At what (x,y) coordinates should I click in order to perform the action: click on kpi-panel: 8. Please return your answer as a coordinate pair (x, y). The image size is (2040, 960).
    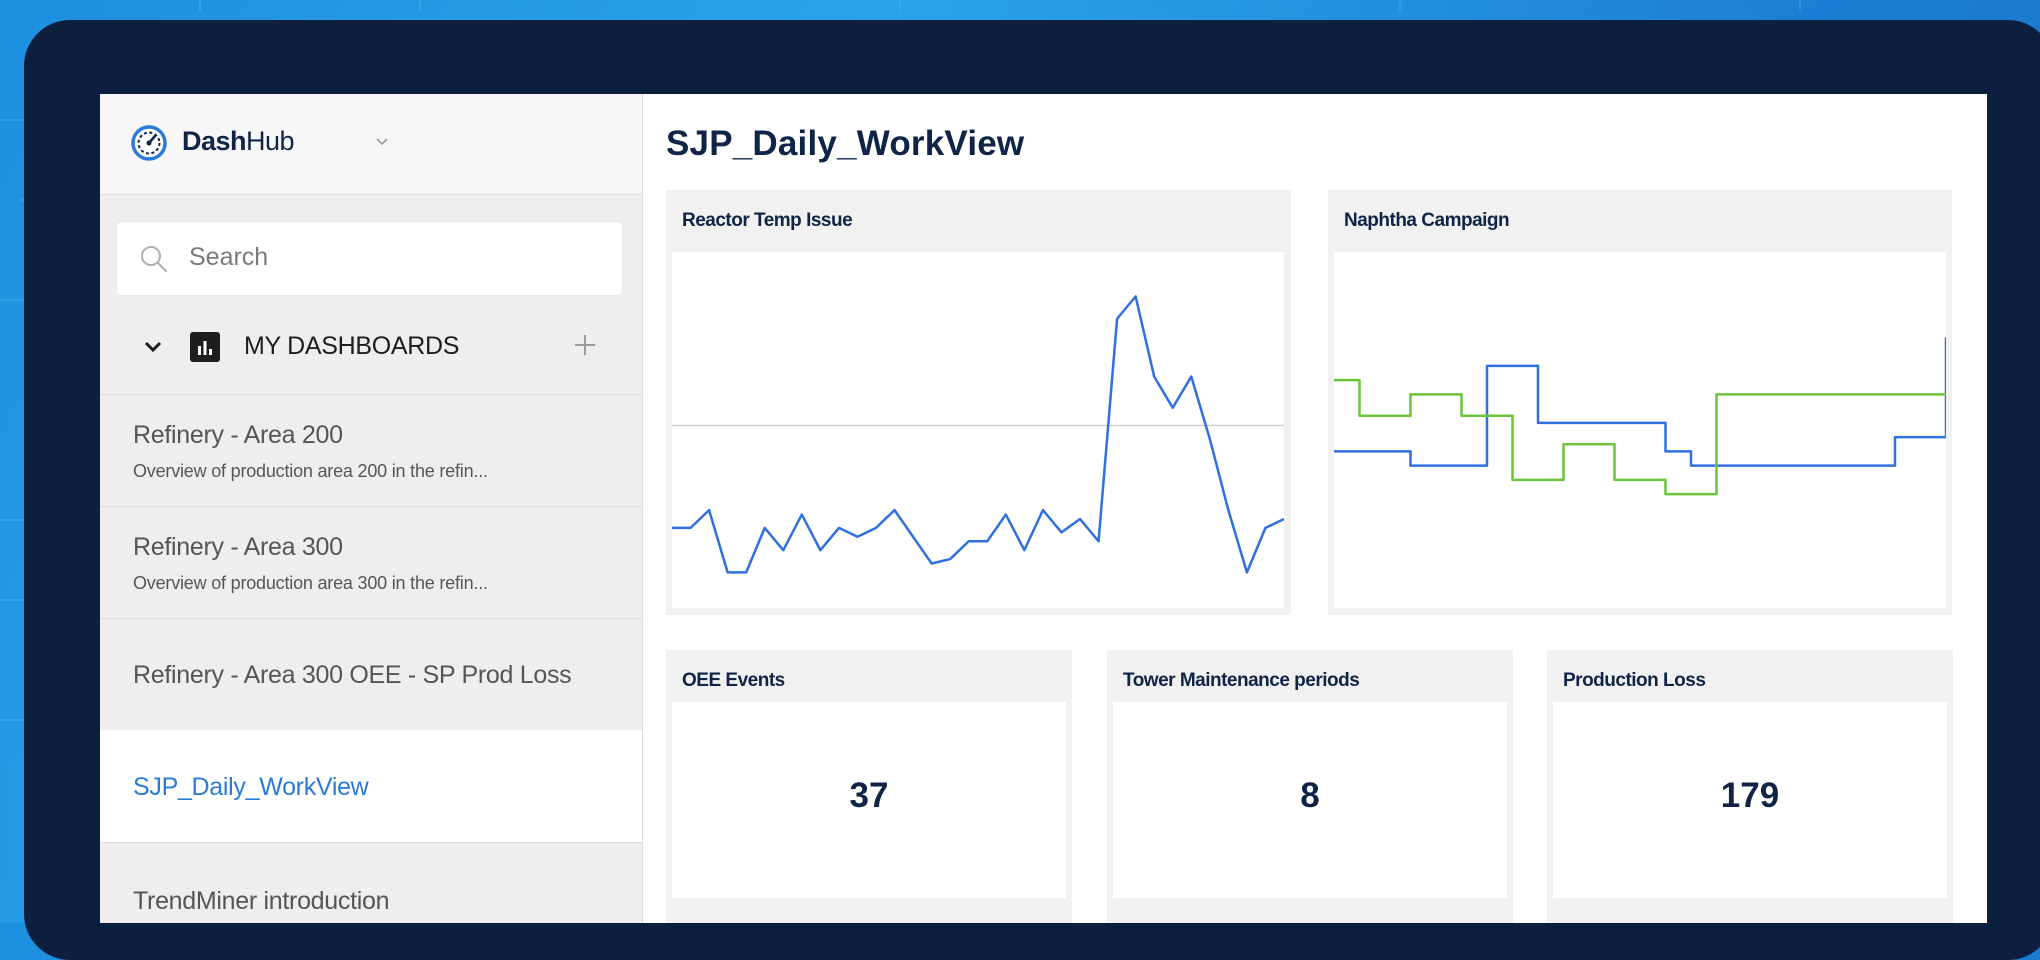
    Looking at the image, I should click on (1310, 800).